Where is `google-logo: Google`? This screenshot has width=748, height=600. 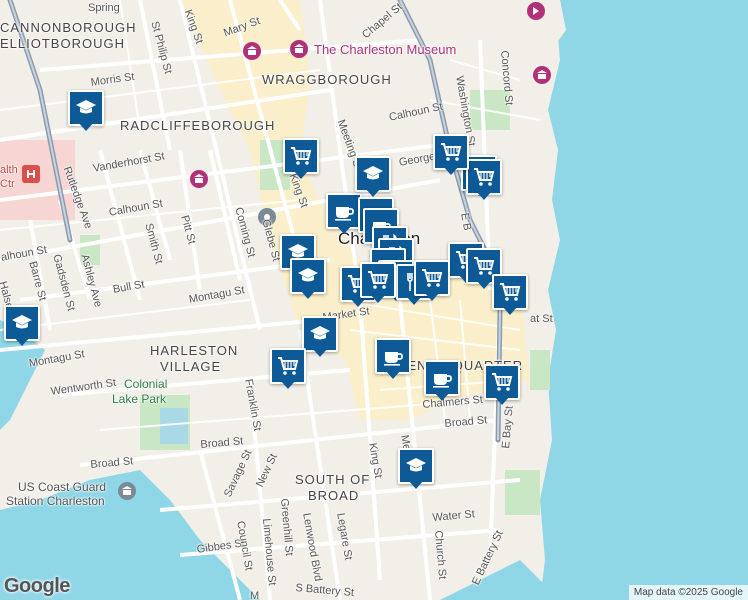
google-logo: Google is located at coordinates (37, 586).